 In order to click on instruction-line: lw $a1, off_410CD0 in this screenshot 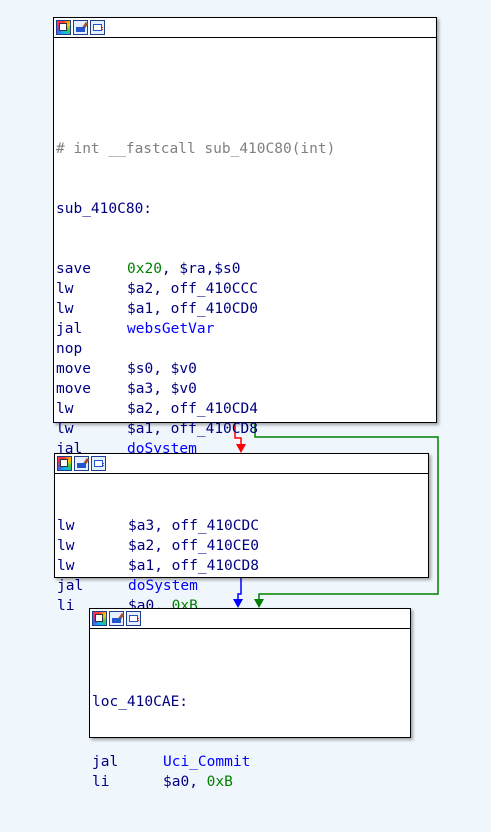, I will do `click(246, 309)`.